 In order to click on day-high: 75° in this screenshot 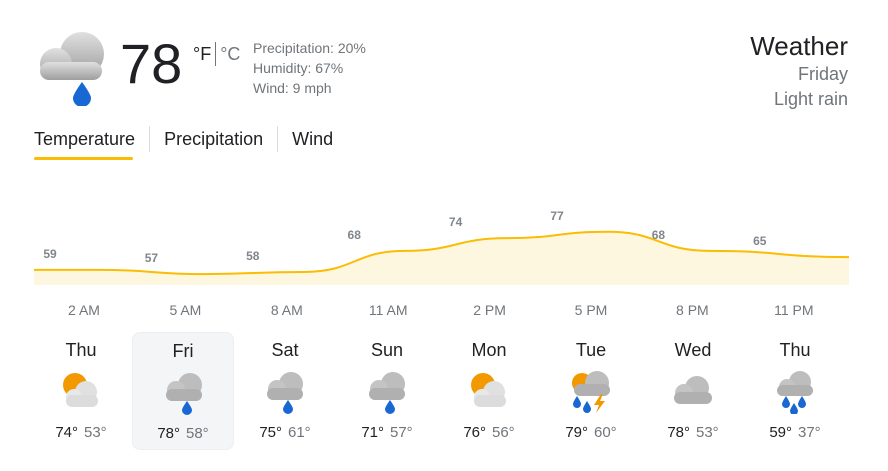, I will do `click(270, 432)`.